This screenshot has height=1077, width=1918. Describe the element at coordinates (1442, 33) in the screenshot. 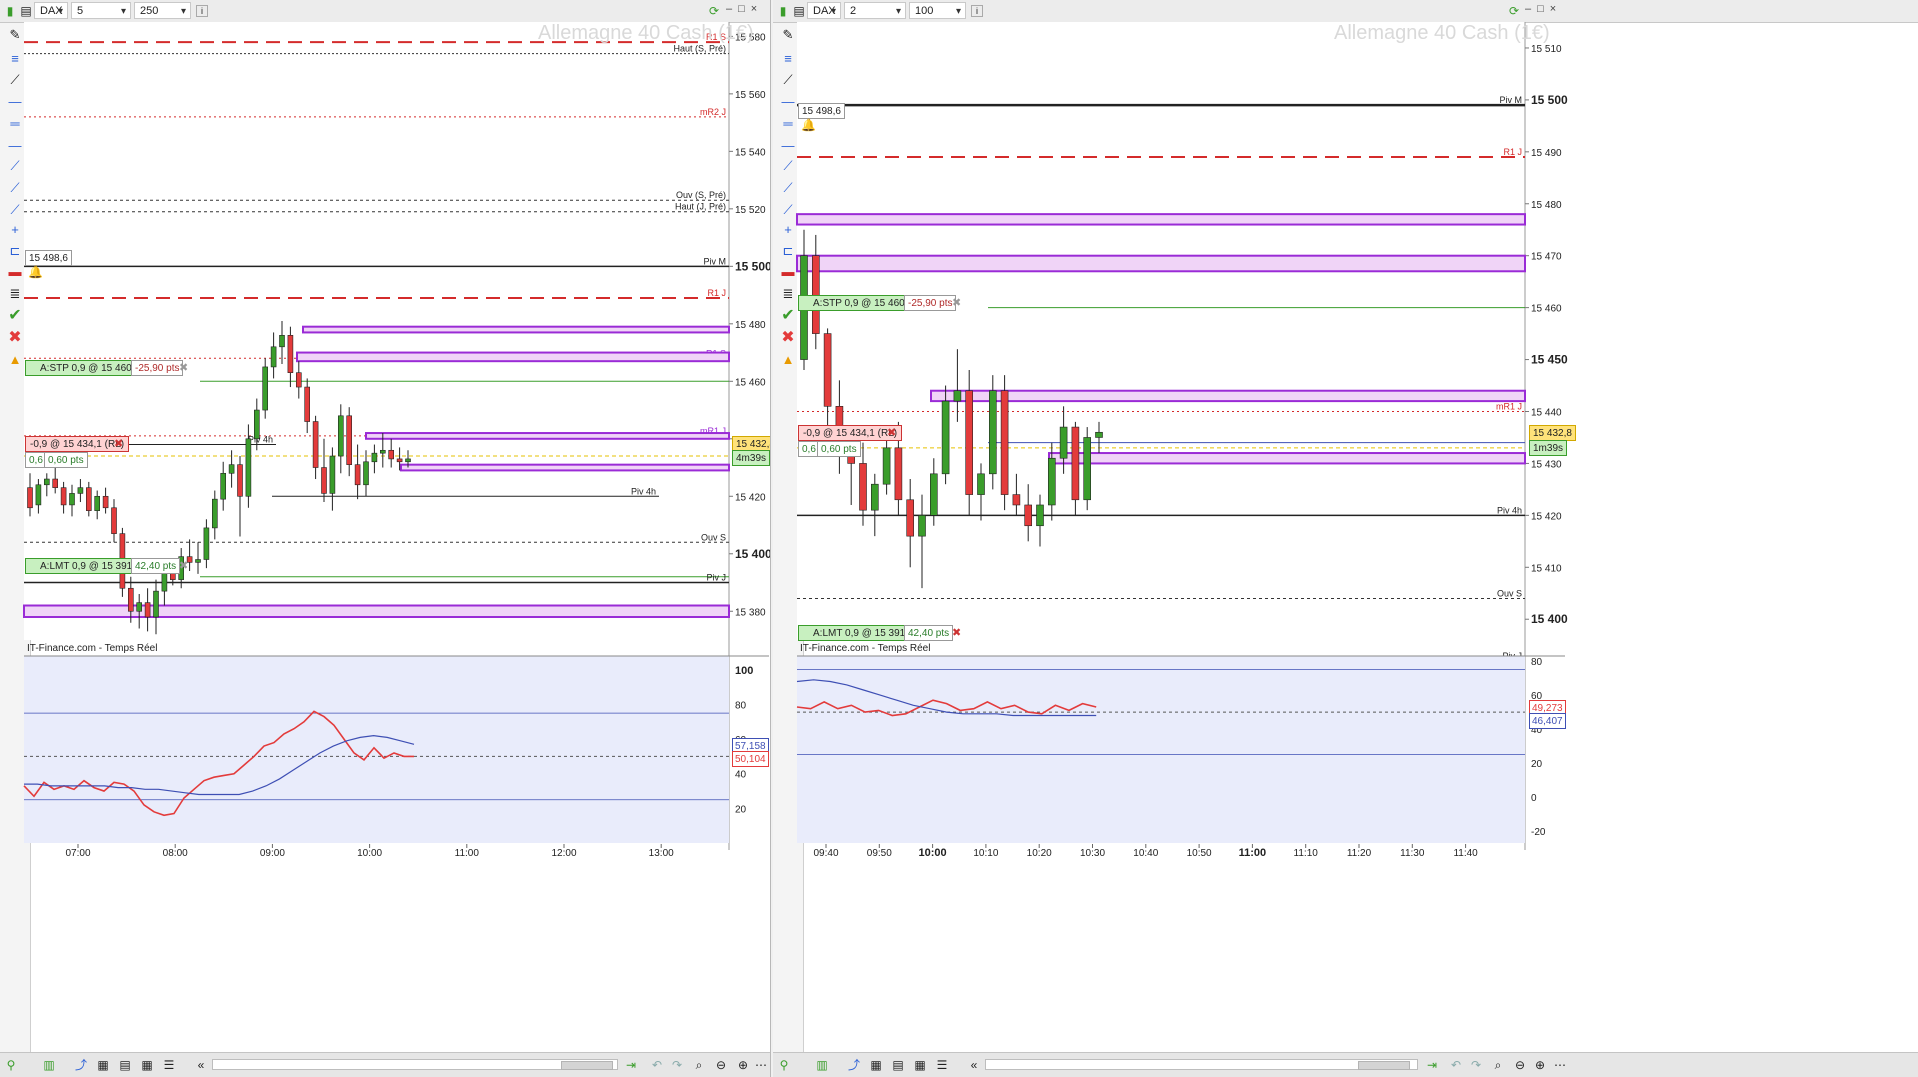

I see `instrument-watermark: Allemagne 40 Cash (1€)` at that location.